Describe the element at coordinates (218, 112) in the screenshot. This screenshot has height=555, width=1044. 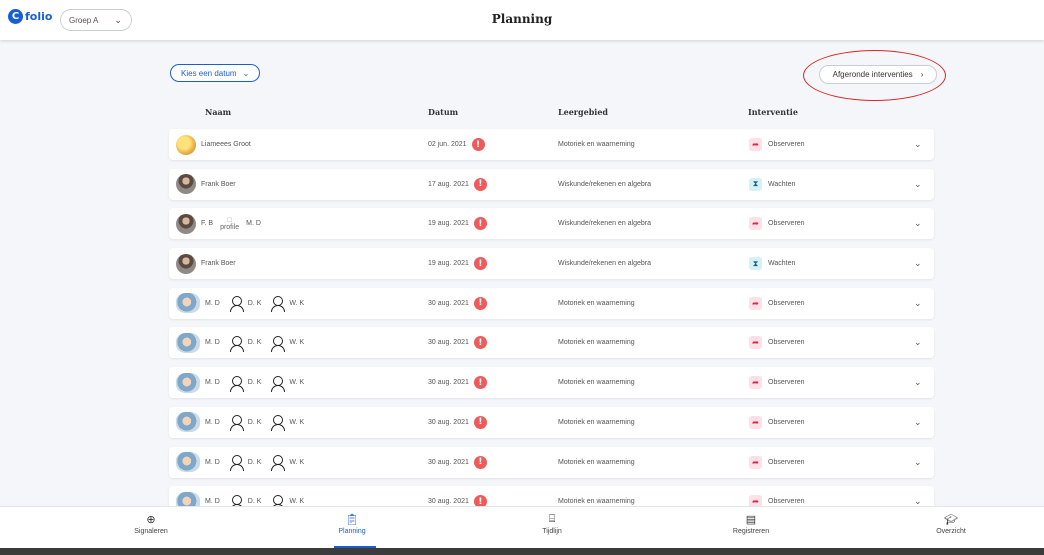
I see `column-header-name: Naam` at that location.